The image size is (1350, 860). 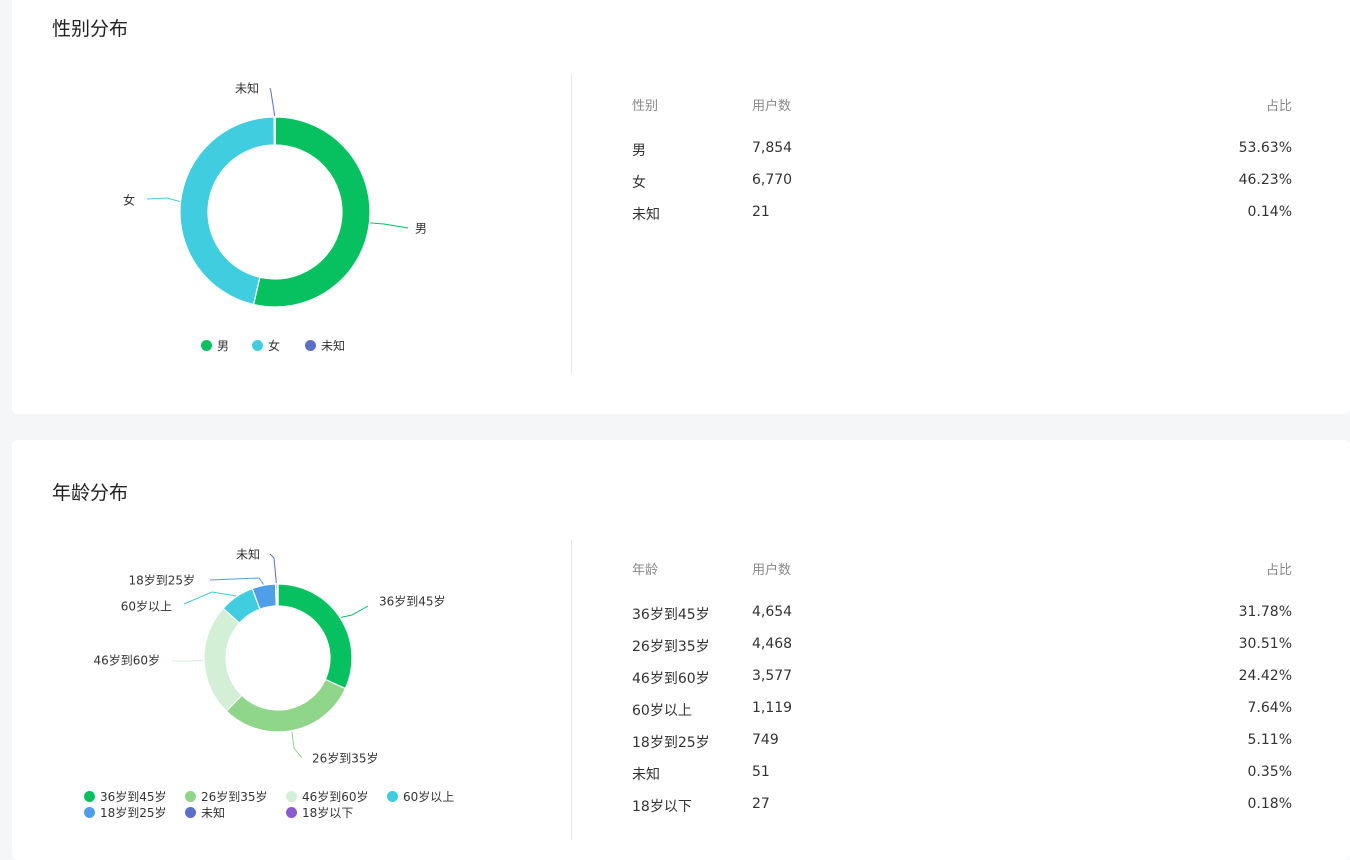 What do you see at coordinates (639, 183) in the screenshot?
I see `table-cell: 女` at bounding box center [639, 183].